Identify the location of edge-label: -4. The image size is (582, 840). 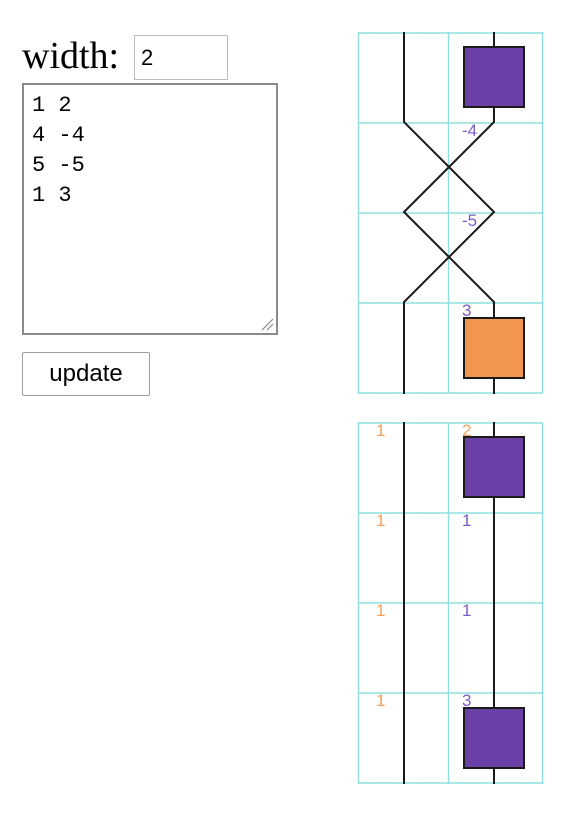
(469, 130).